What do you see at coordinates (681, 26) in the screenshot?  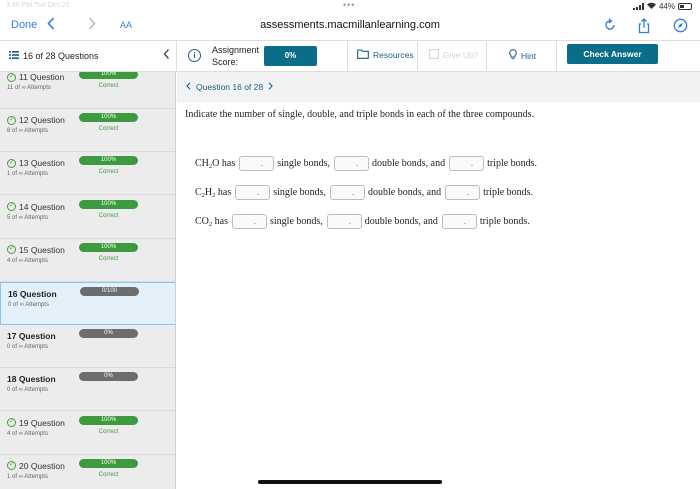 I see `compass-icon` at bounding box center [681, 26].